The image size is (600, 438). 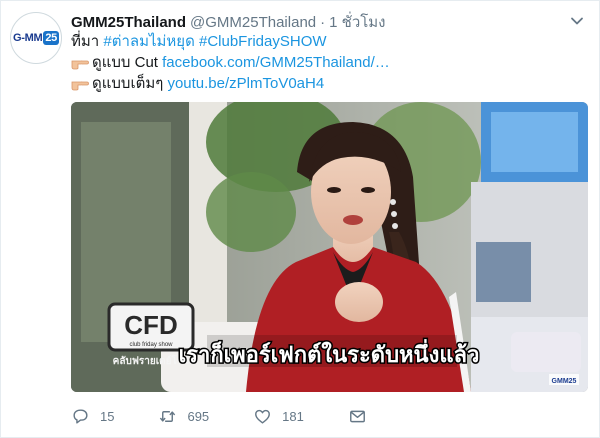 What do you see at coordinates (168, 416) in the screenshot?
I see `retweet-icon` at bounding box center [168, 416].